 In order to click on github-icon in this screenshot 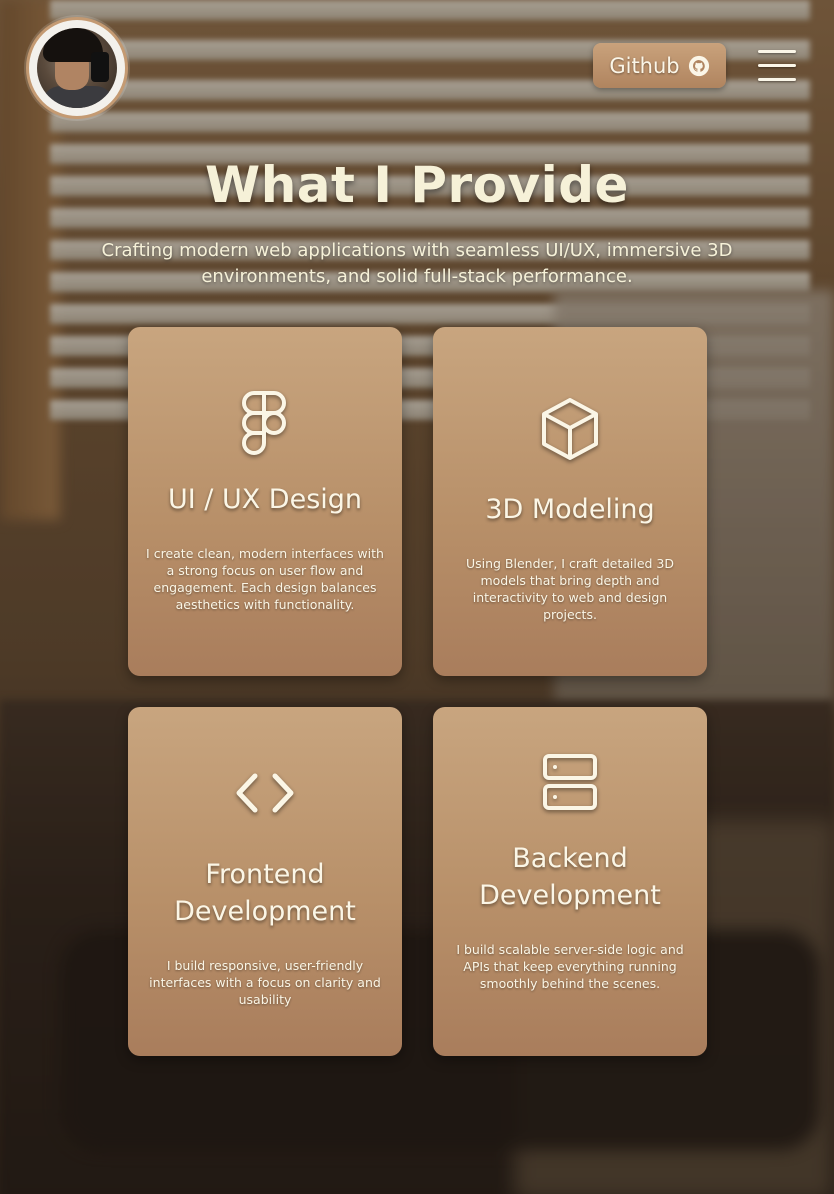, I will do `click(698, 65)`.